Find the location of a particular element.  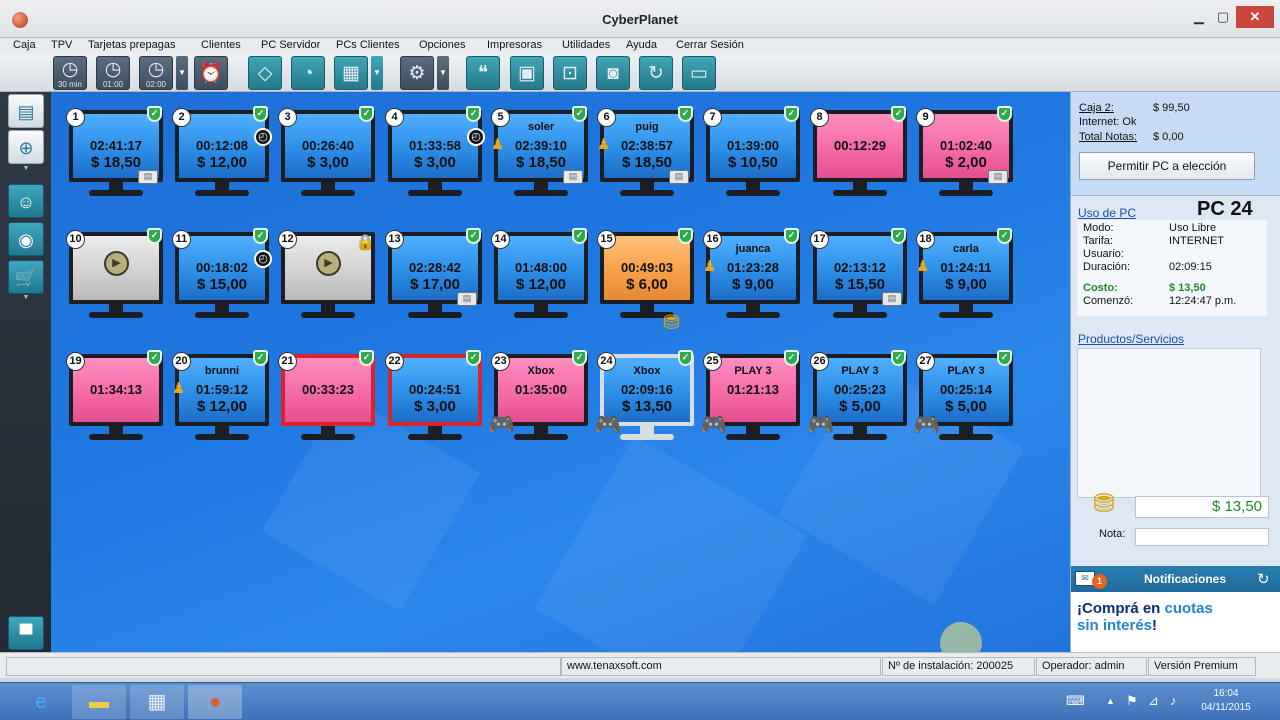

pc-monitor-8: 8 ✓ 00:12:29 is located at coordinates (858, 155).